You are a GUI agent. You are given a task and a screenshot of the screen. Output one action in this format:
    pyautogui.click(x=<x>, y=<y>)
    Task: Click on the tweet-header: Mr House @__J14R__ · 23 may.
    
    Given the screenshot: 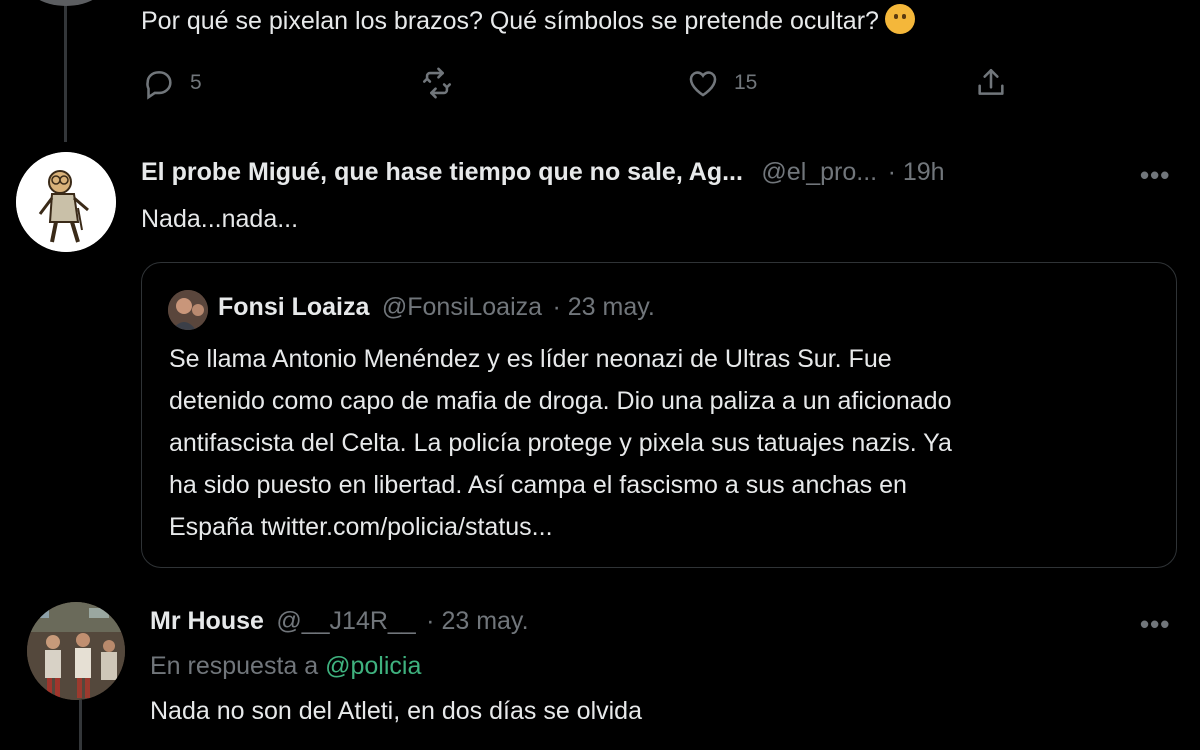 What is the action you would take?
    pyautogui.click(x=339, y=621)
    